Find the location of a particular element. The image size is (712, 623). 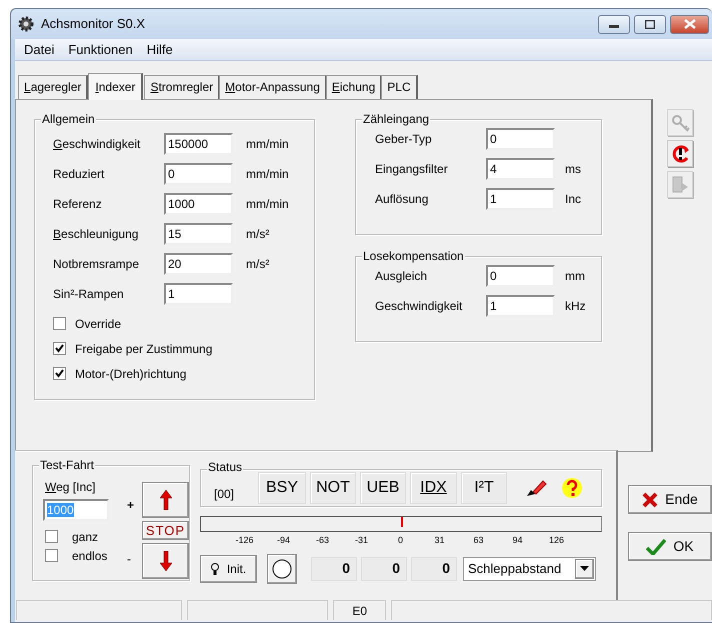

up-button is located at coordinates (165, 500).